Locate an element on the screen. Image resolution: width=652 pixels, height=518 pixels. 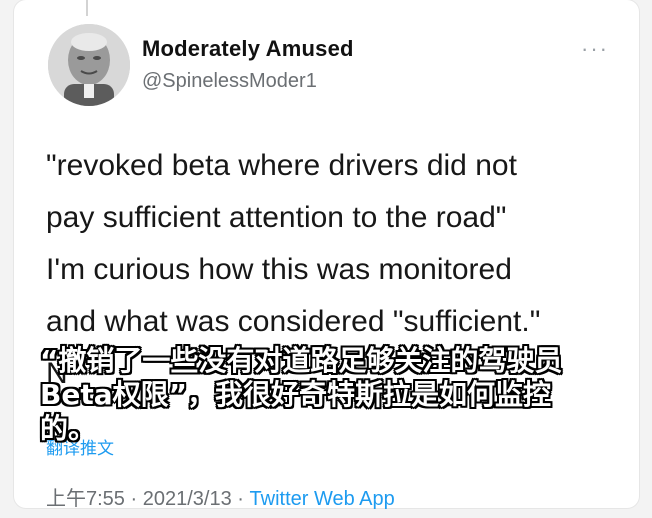
thread-connector-line is located at coordinates (87, 8).